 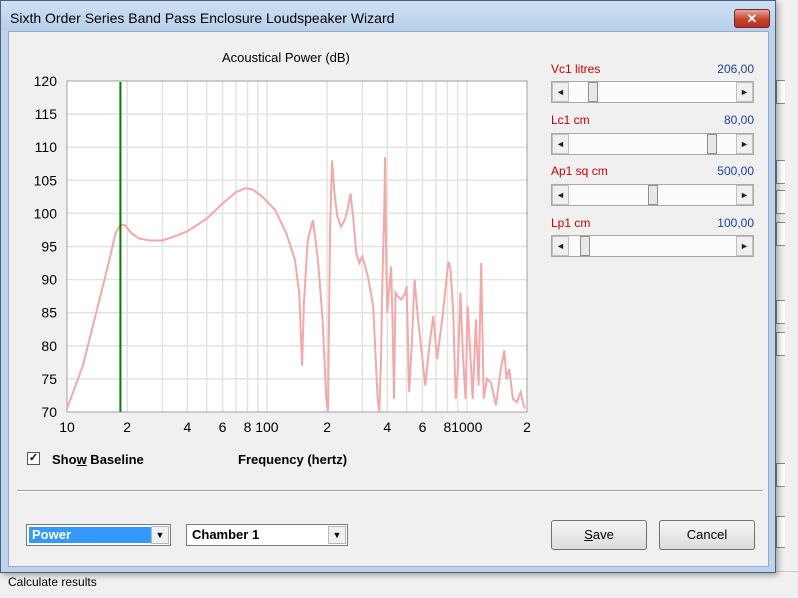 I want to click on y-tick-label: 120, so click(x=46, y=81).